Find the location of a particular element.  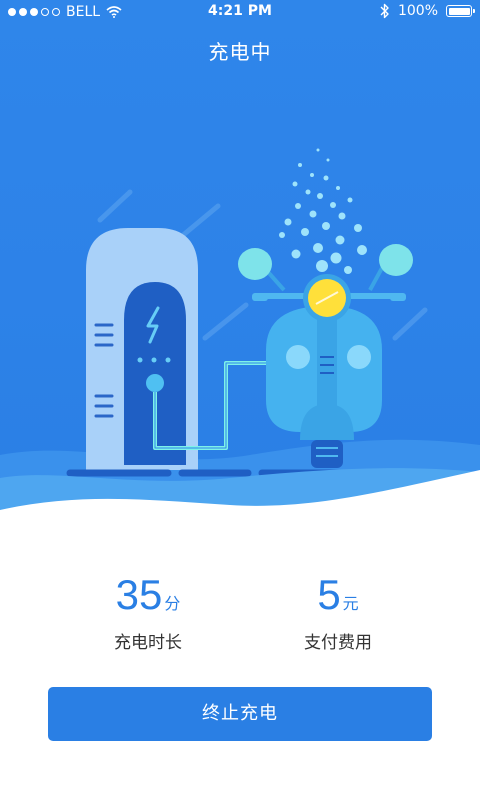

battery-percentage: 100% is located at coordinates (417, 11).